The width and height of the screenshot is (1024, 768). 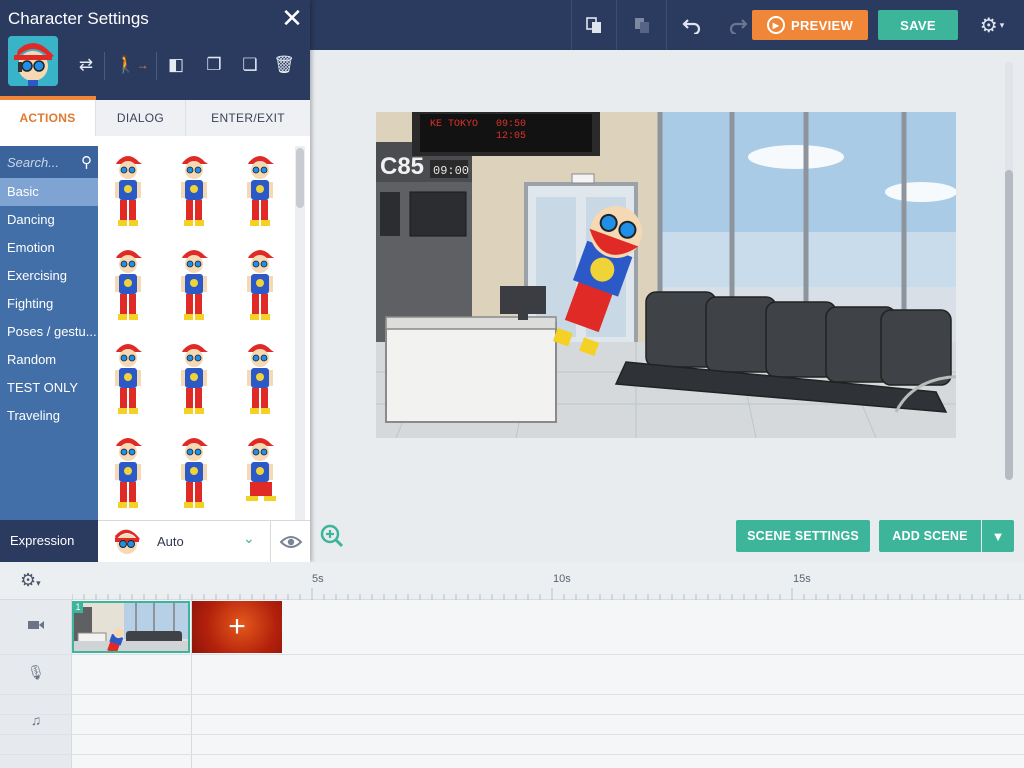 I want to click on copy-character-icon: ❏, so click(x=250, y=65).